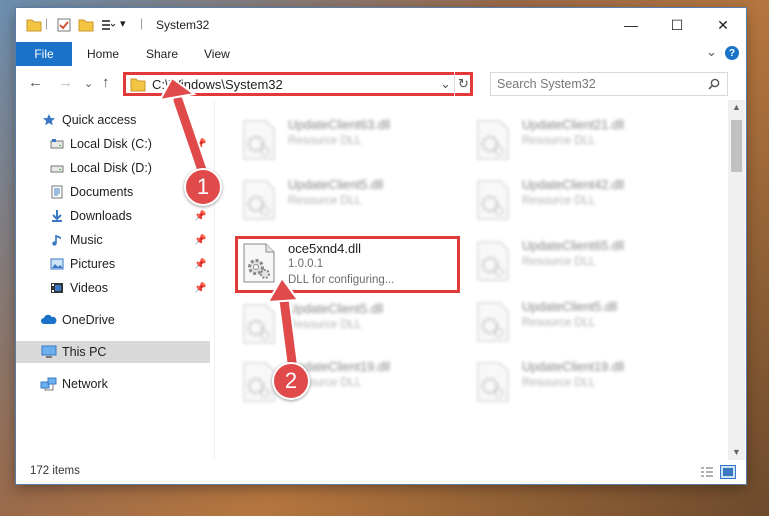  What do you see at coordinates (736, 146) in the screenshot?
I see `scrollbar-thumb` at bounding box center [736, 146].